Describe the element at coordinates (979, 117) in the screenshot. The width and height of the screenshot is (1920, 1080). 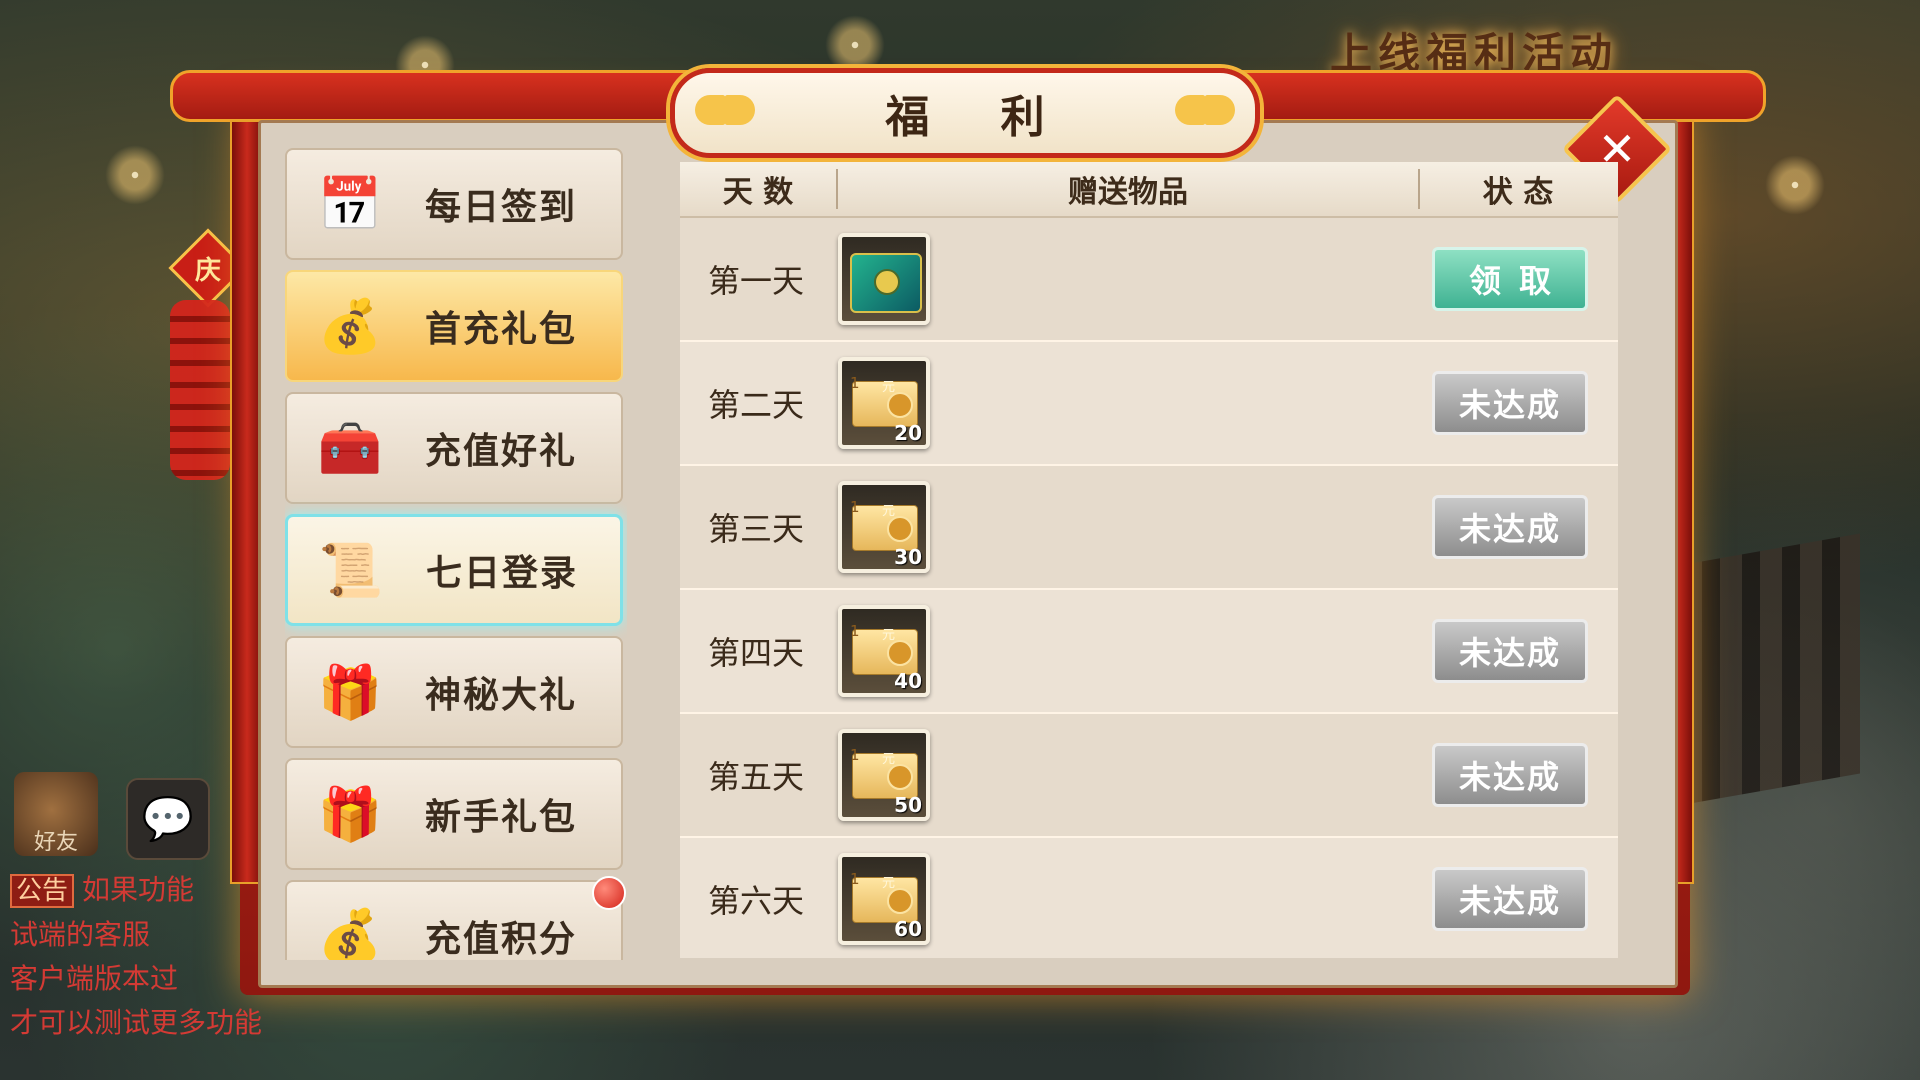
I see `window-title: 福 利` at that location.